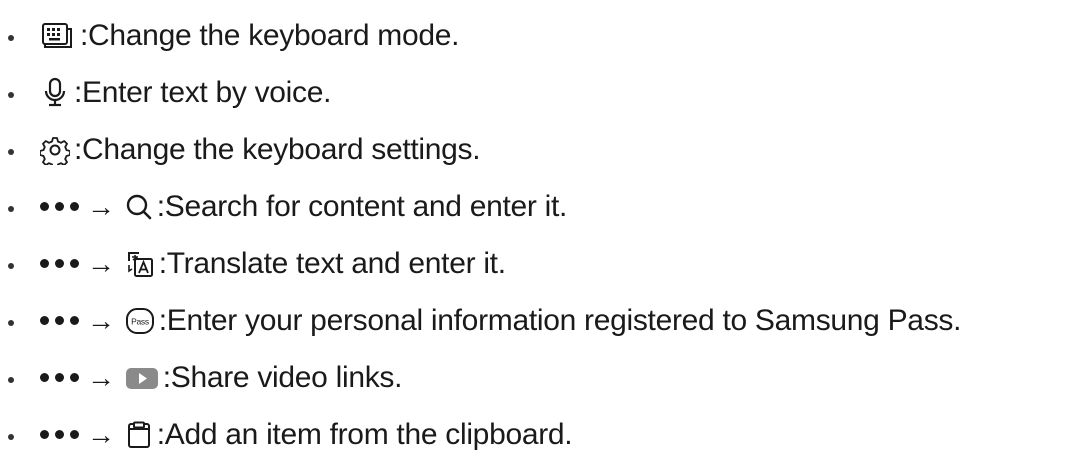 This screenshot has width=1082, height=463. Describe the element at coordinates (368, 434) in the screenshot. I see `item-description: Add an item from the clipboard.` at that location.